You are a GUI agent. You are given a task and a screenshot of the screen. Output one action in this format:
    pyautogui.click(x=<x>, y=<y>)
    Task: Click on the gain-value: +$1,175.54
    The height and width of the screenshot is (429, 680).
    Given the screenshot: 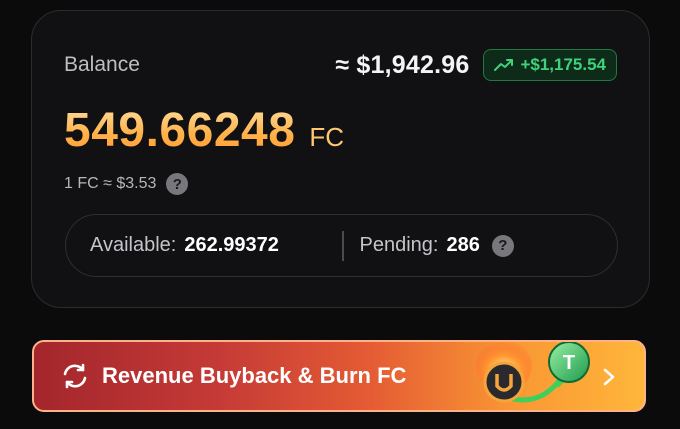 What is the action you would take?
    pyautogui.click(x=563, y=64)
    